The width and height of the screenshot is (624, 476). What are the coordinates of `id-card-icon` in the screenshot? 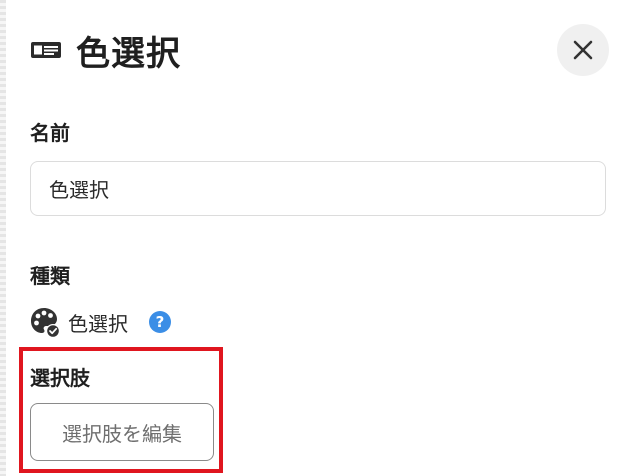 It's located at (46, 50).